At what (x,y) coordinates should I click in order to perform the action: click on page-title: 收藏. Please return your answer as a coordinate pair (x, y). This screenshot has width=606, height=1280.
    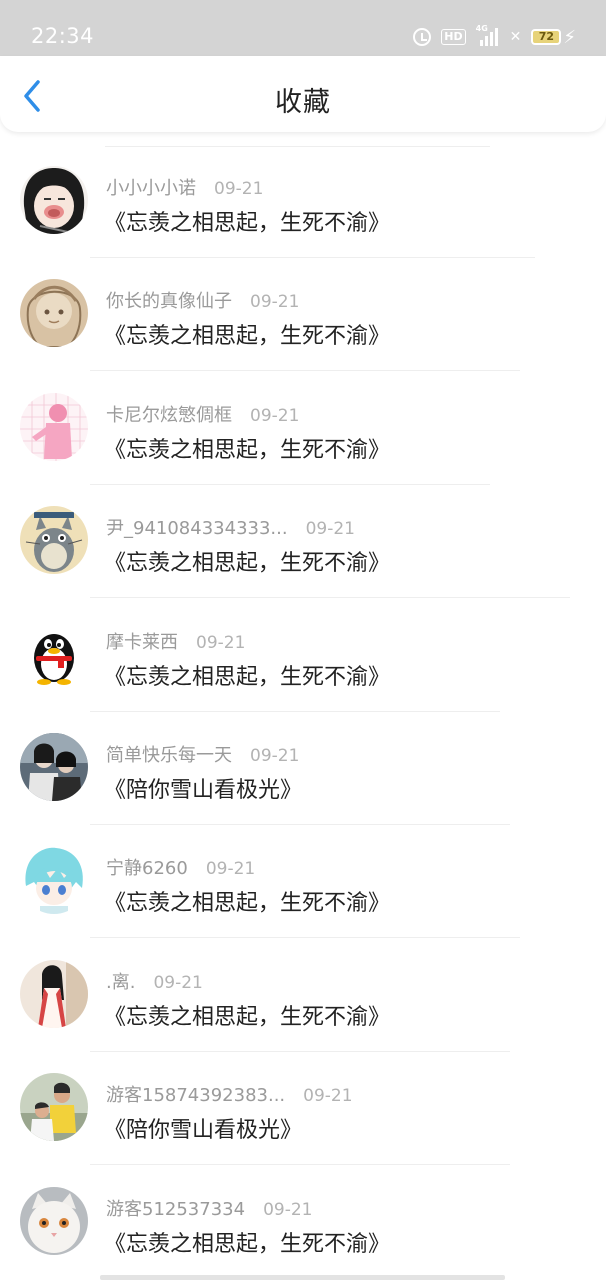
    Looking at the image, I should click on (303, 102).